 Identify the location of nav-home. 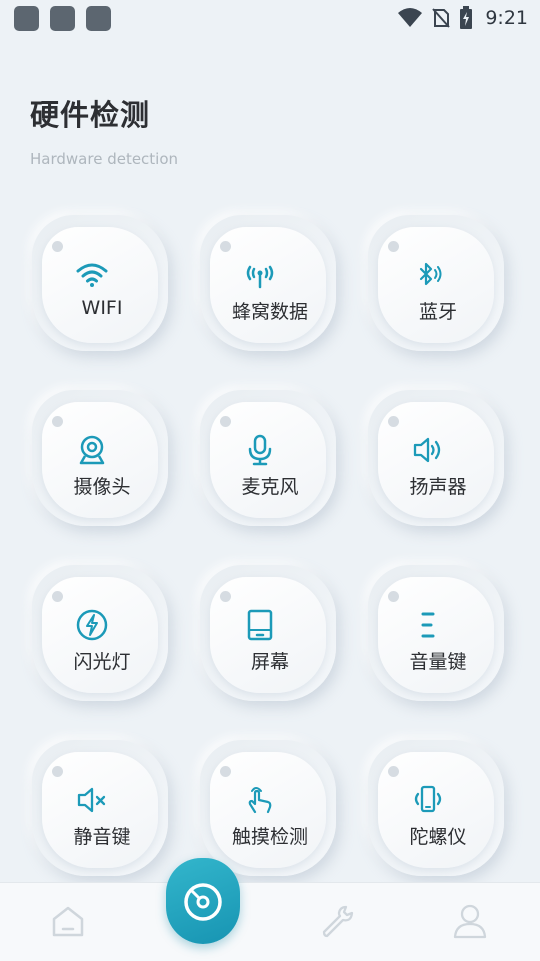
(68, 921).